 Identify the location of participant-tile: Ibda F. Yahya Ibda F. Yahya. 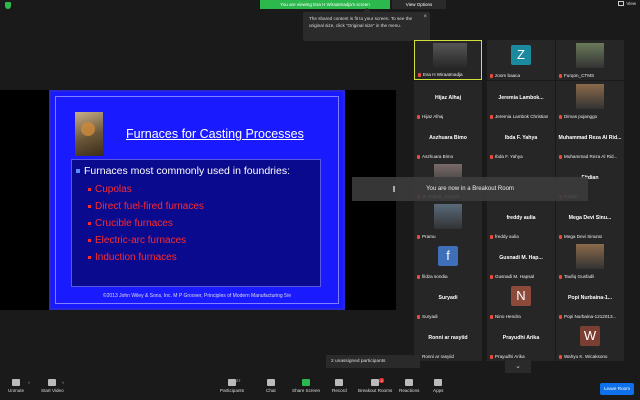
(521, 141).